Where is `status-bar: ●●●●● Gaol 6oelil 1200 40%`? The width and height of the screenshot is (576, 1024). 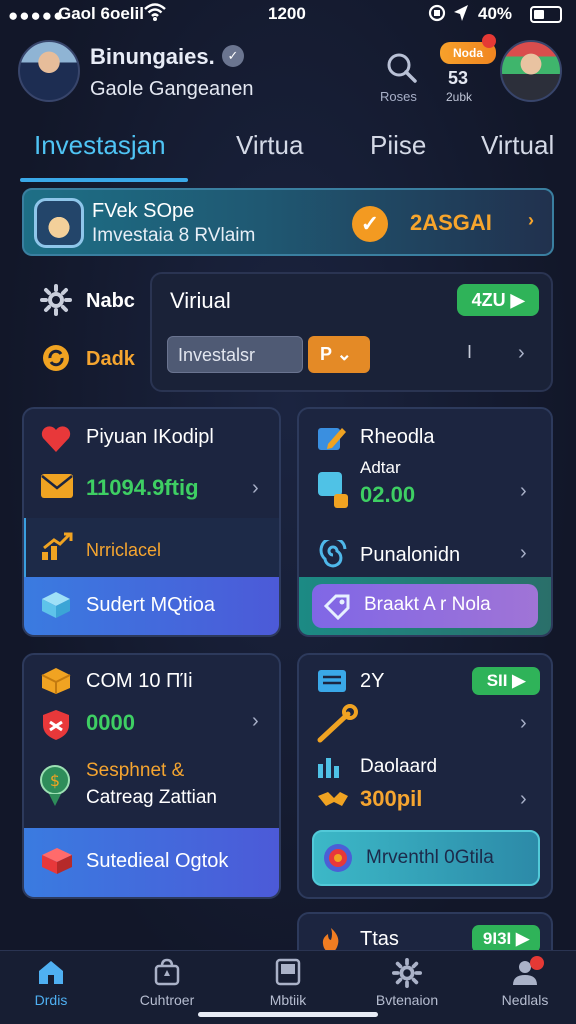
status-bar: ●●●●● Gaol 6oelil 1200 40% is located at coordinates (288, 15).